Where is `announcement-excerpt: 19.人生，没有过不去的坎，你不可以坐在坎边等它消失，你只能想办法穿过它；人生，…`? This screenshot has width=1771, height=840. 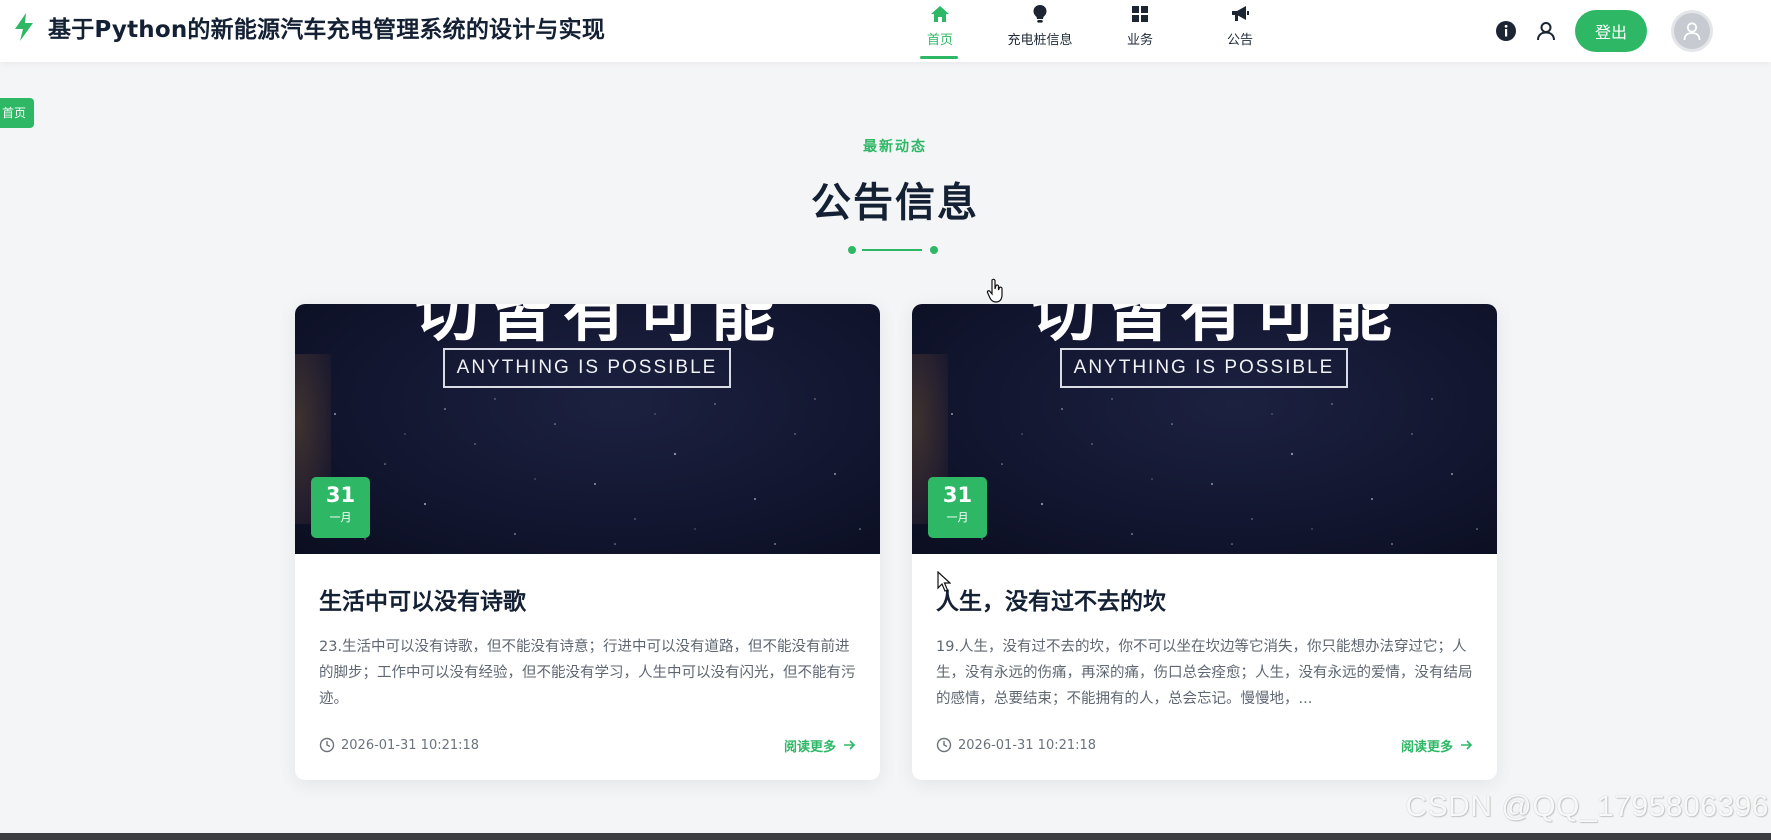 announcement-excerpt: 19.人生，没有过不去的坎，你不可以坐在坎边等它消失，你只能想办法穿过它；人生，… is located at coordinates (1204, 673).